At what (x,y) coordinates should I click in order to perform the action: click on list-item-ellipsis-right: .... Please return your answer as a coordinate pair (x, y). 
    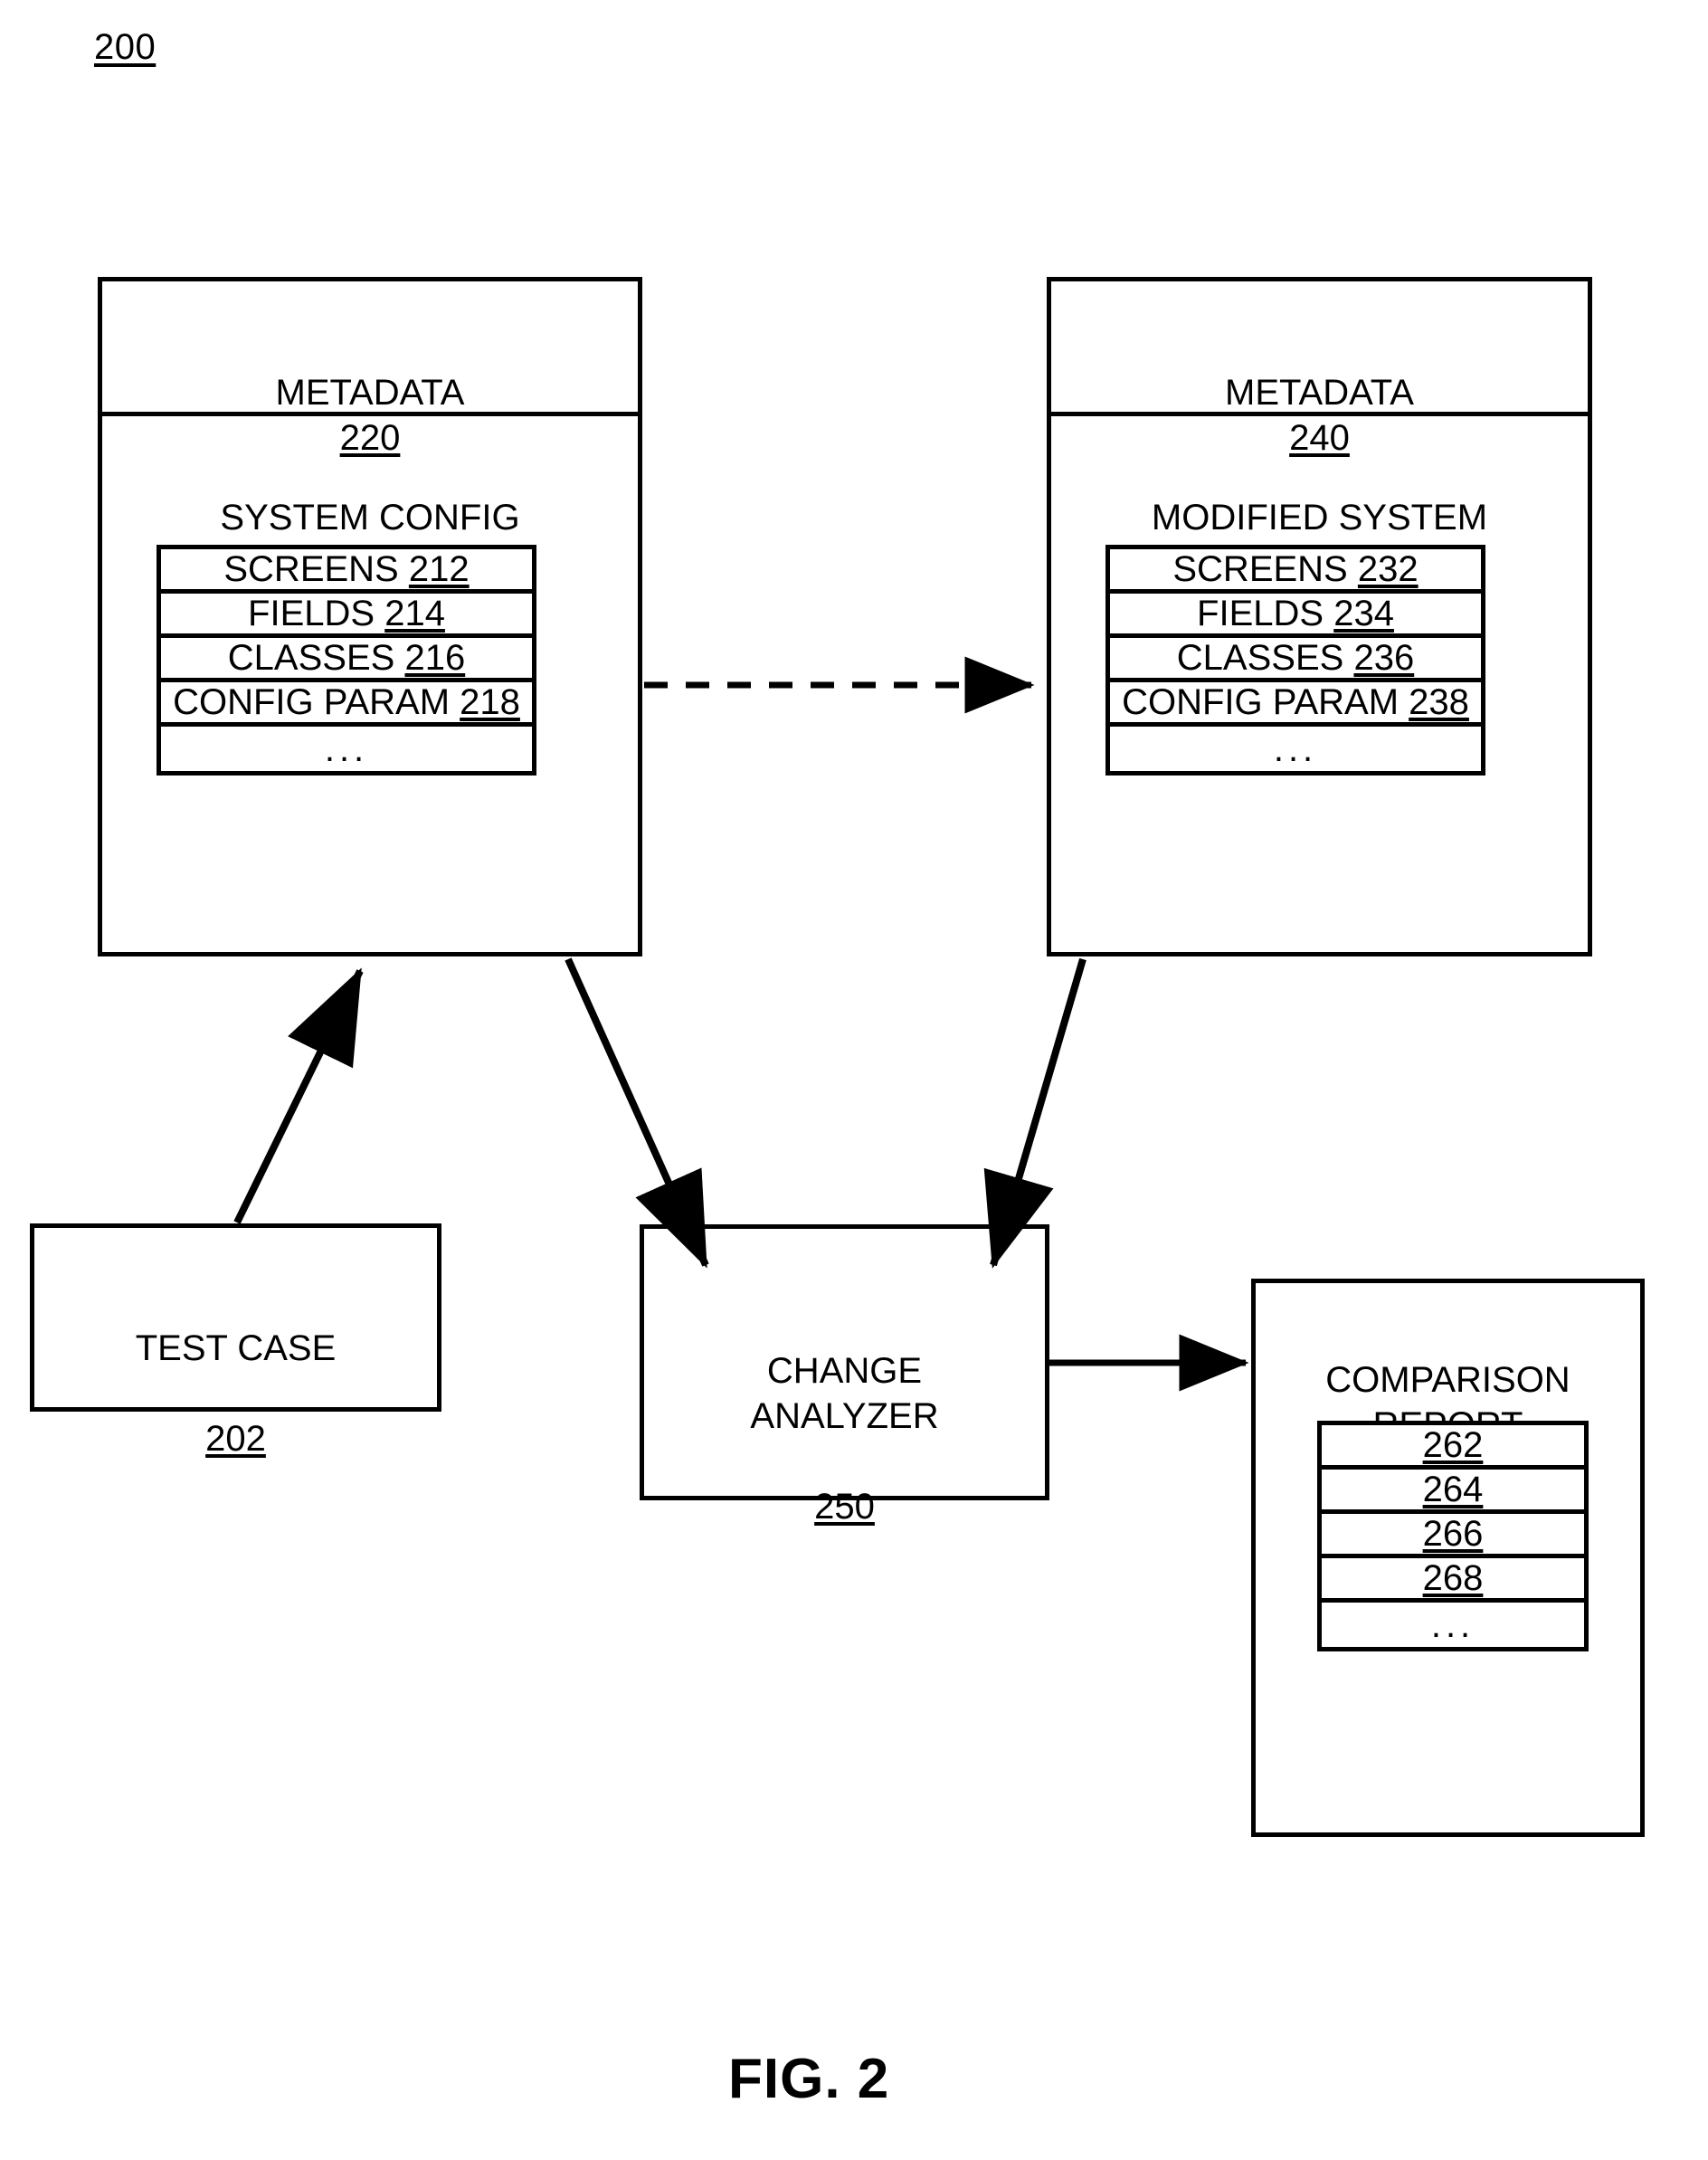
    Looking at the image, I should click on (1295, 749).